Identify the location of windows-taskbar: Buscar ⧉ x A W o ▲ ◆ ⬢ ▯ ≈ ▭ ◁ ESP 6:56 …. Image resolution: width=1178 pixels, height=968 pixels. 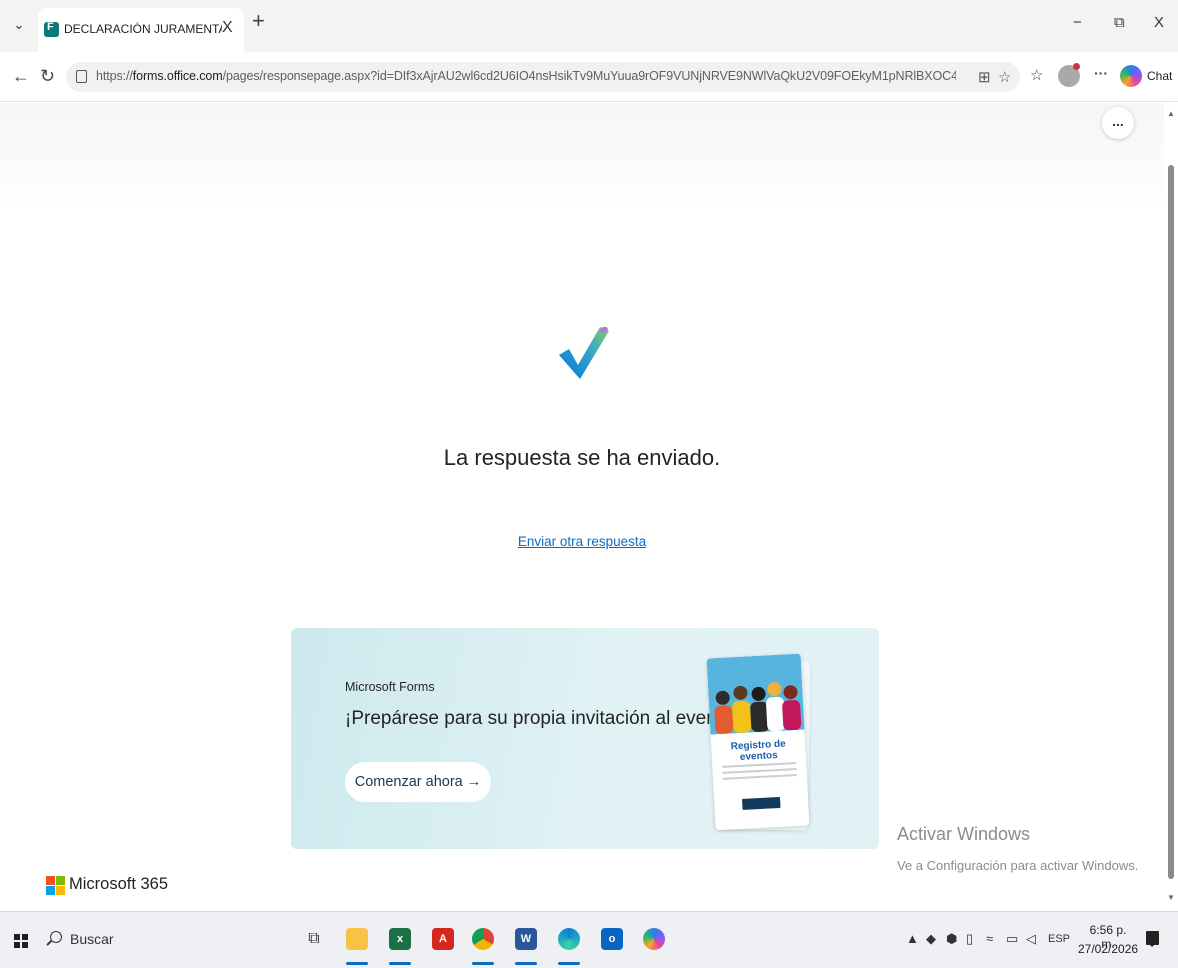
(589, 939).